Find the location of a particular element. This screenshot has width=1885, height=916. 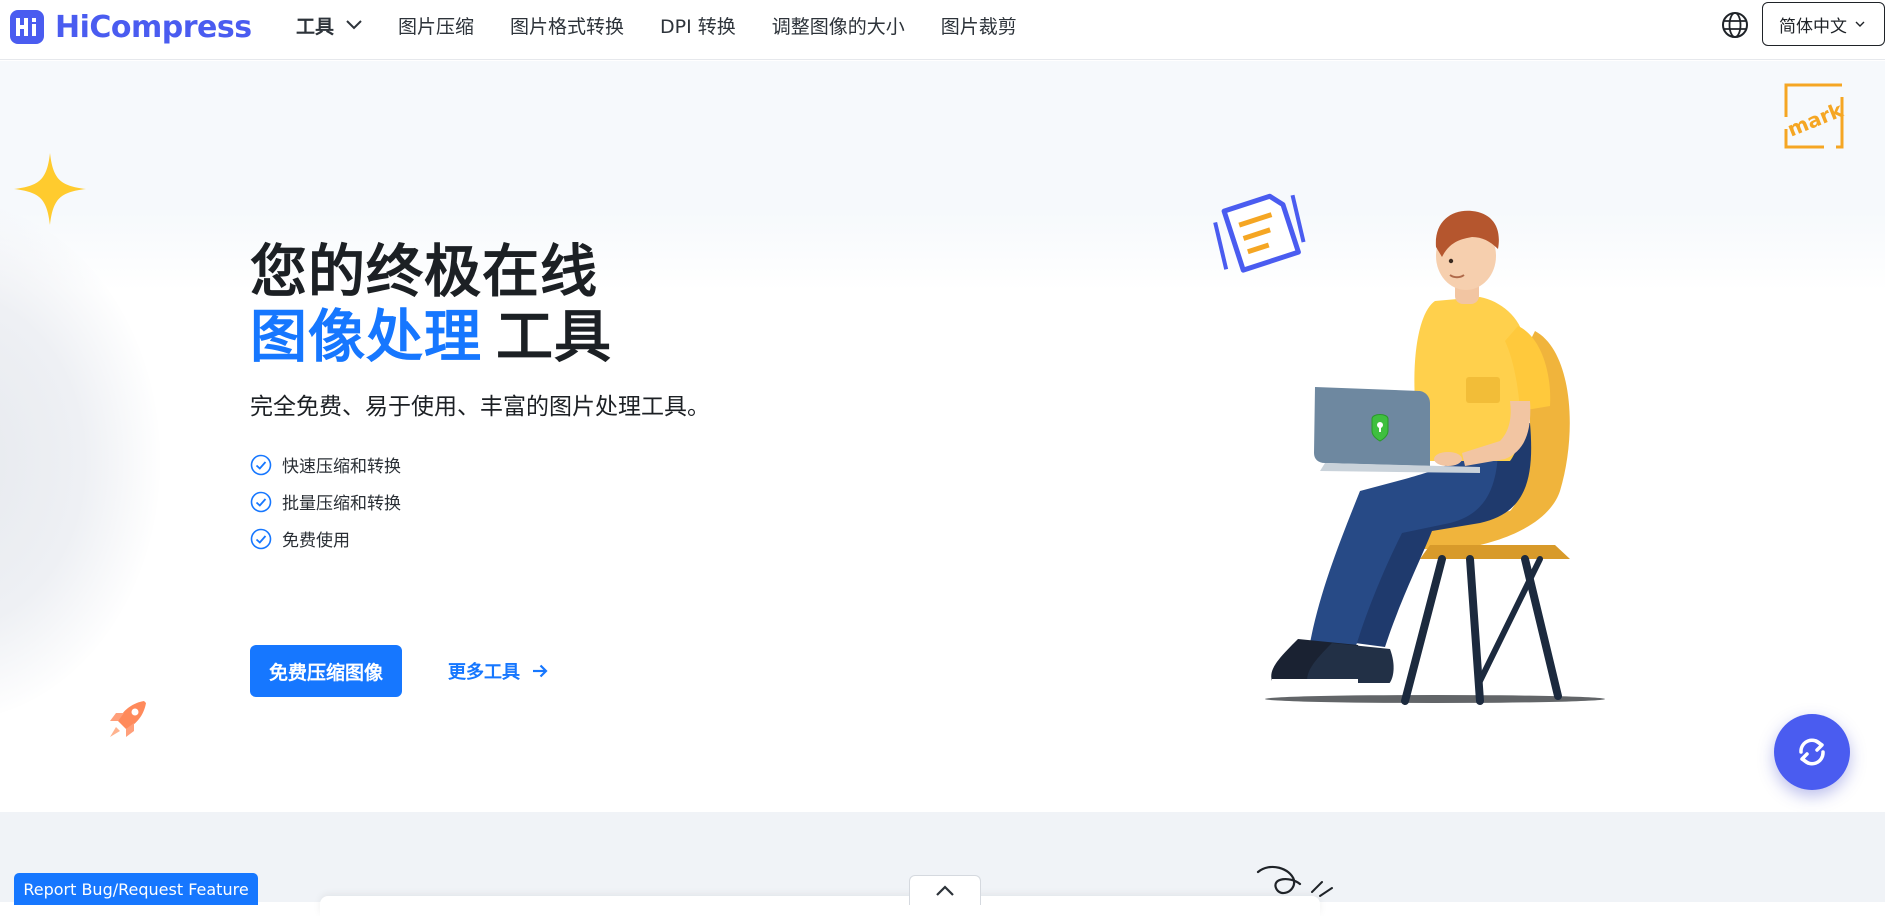

nav-item-image-compress: 图片压缩 is located at coordinates (436, 25).